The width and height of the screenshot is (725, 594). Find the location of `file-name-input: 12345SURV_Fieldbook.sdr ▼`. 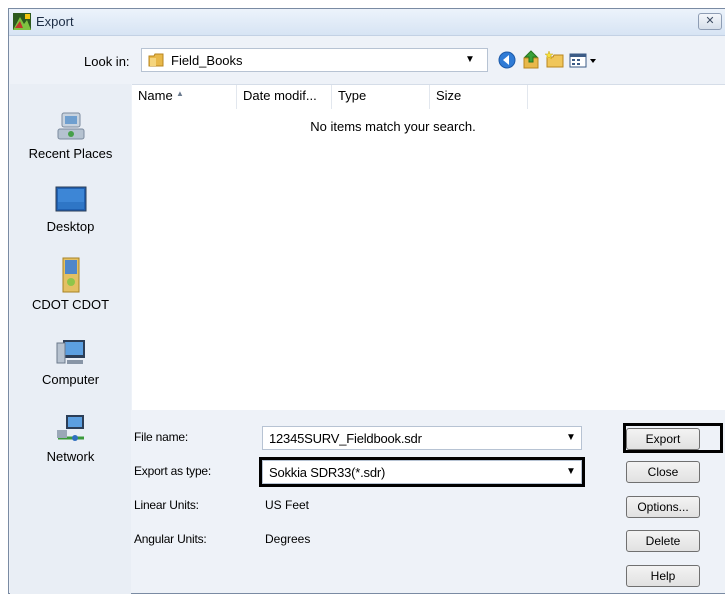

file-name-input: 12345SURV_Fieldbook.sdr ▼ is located at coordinates (422, 438).